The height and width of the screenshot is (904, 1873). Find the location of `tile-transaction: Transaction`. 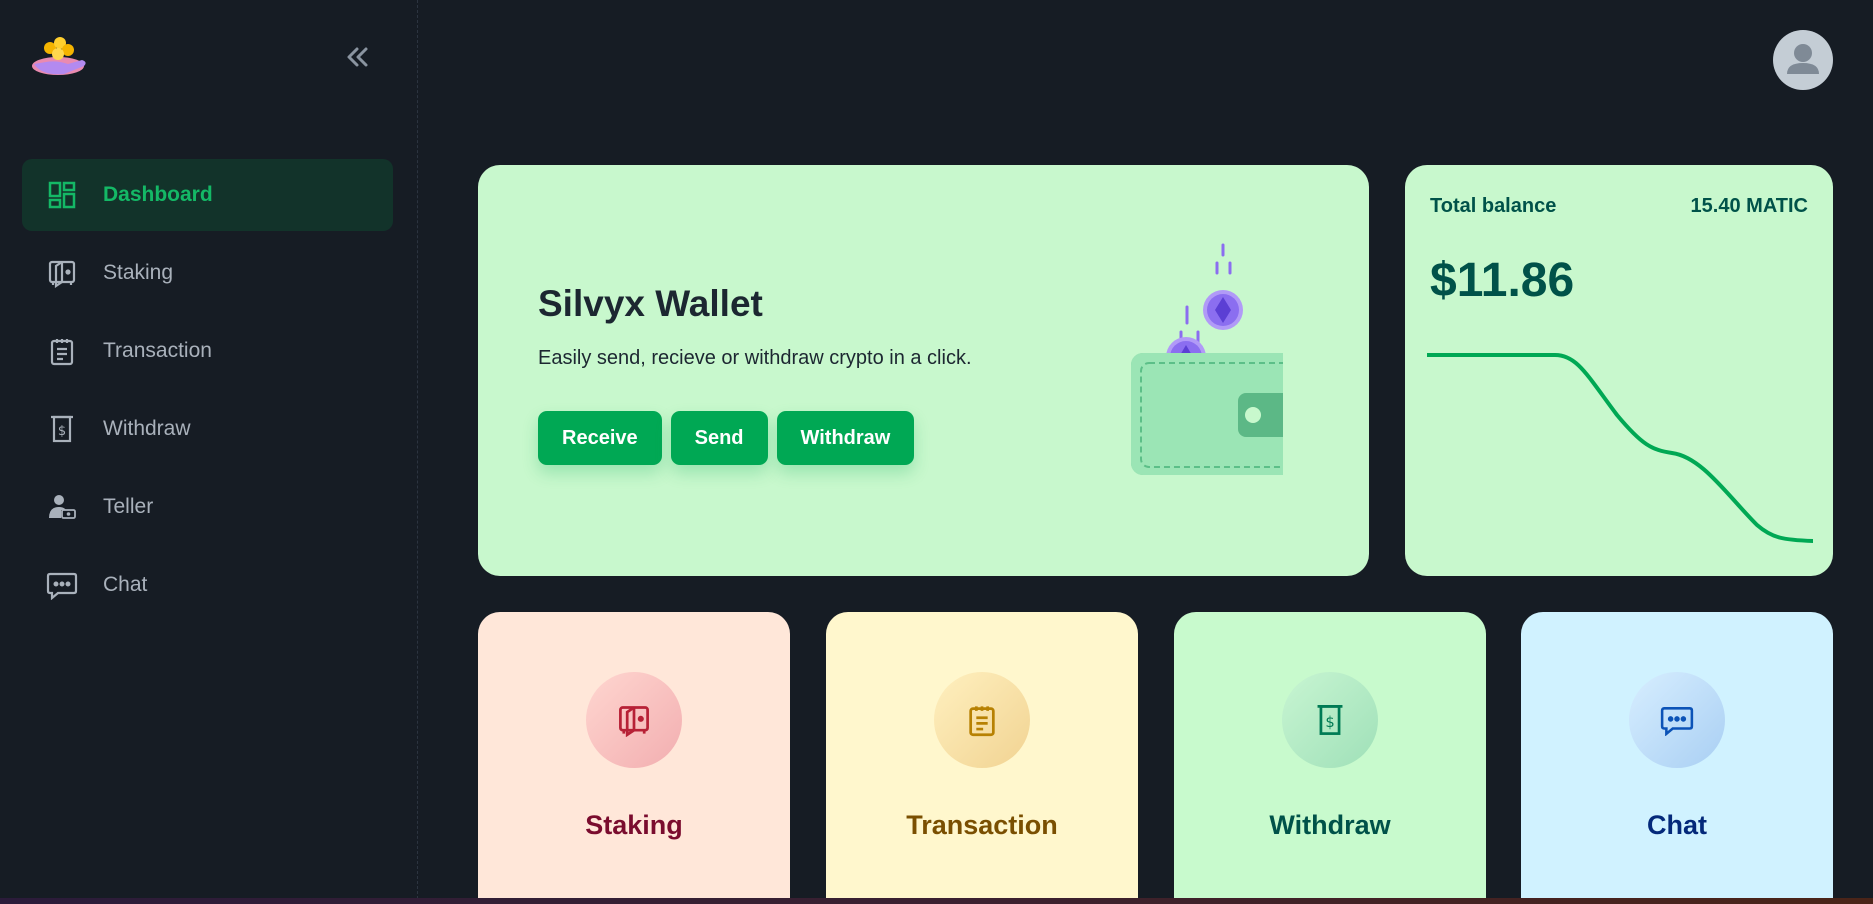

tile-transaction: Transaction is located at coordinates (982, 758).